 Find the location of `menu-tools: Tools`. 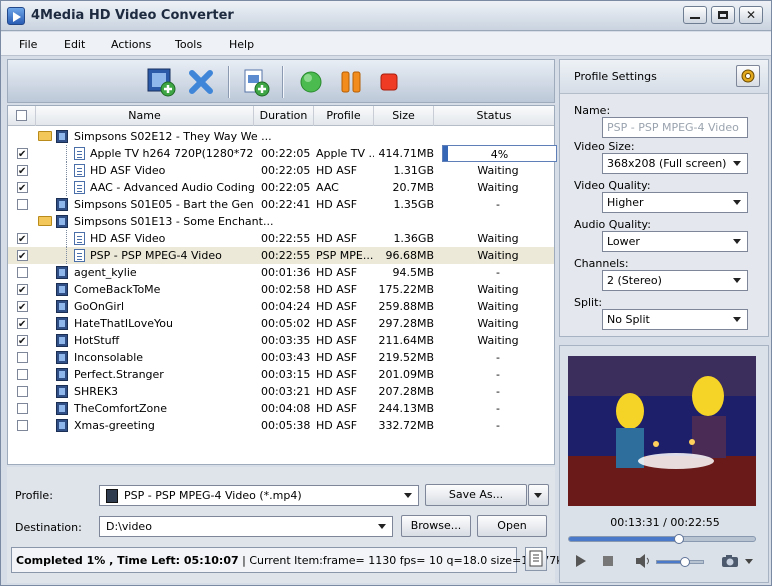

menu-tools: Tools is located at coordinates (188, 44).